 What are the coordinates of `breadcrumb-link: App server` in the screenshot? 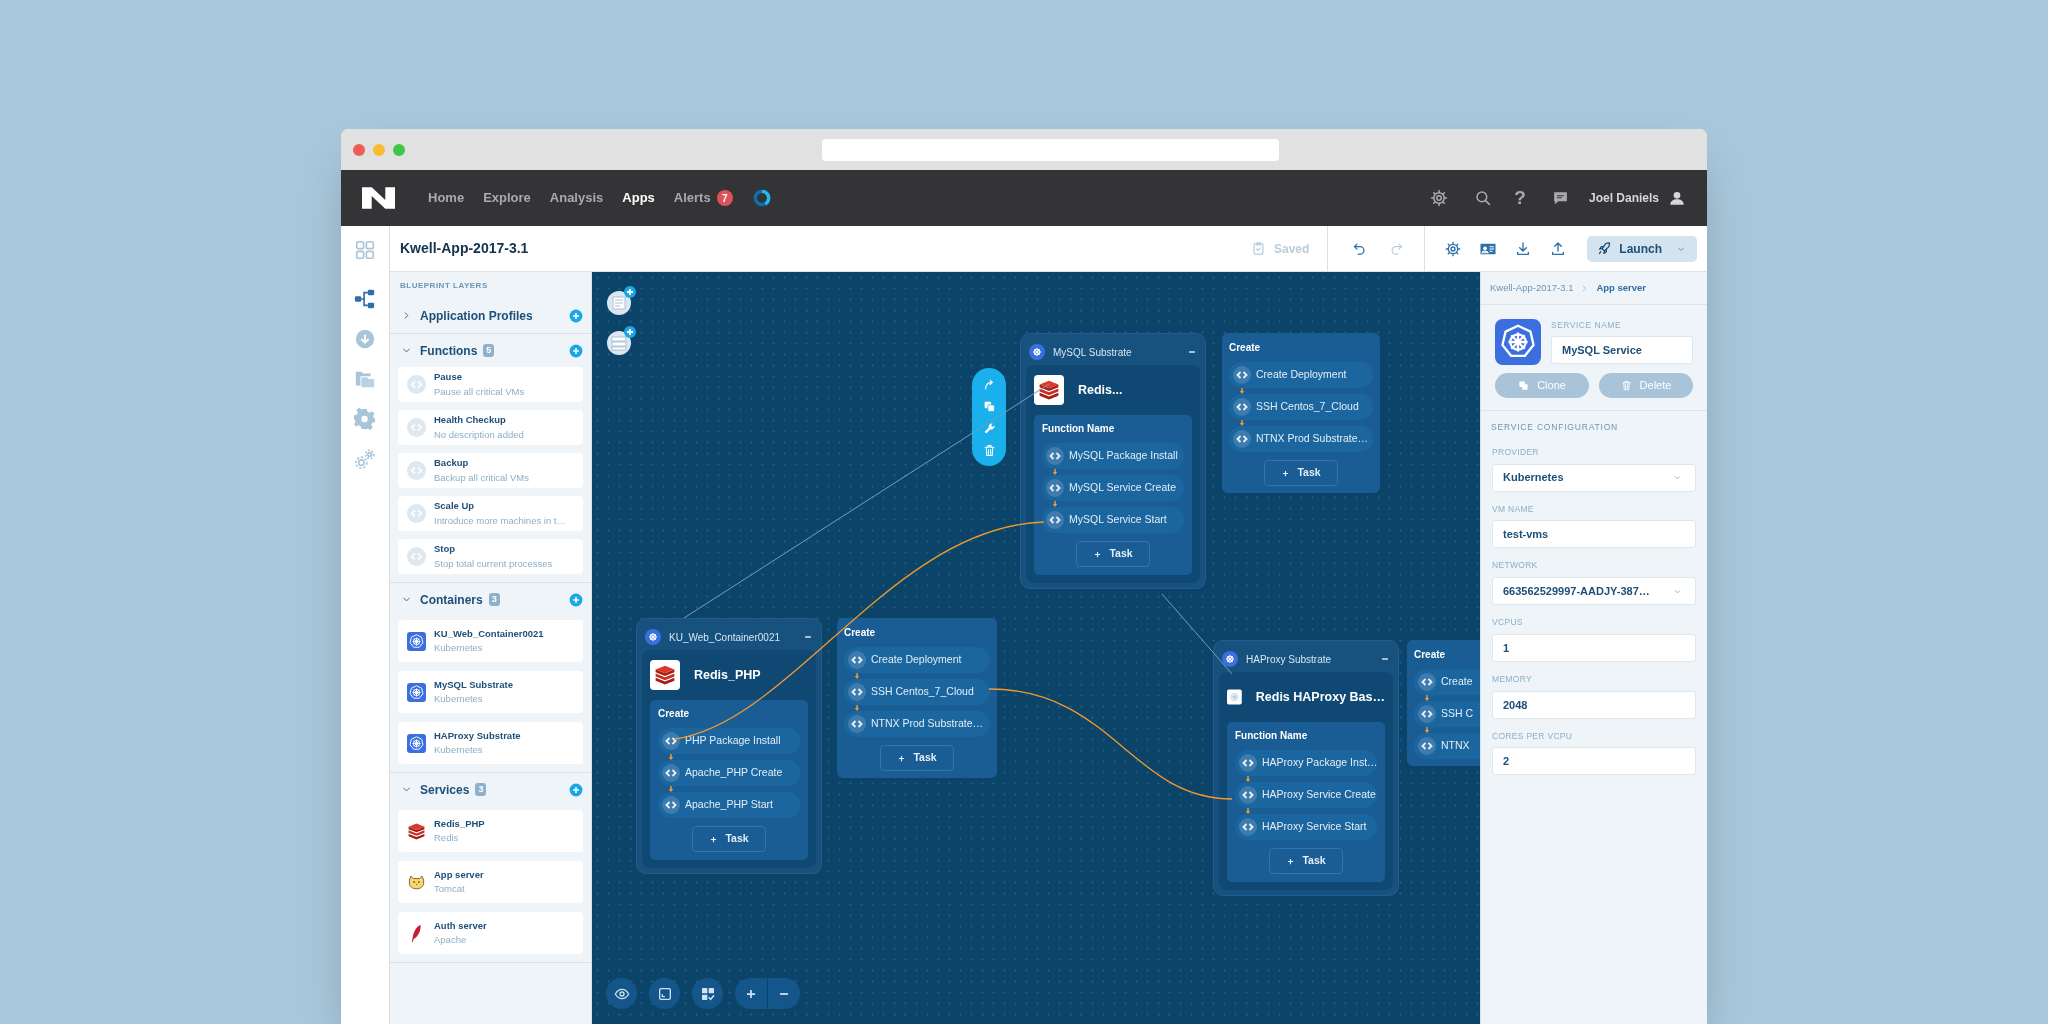 It's located at (1621, 288).